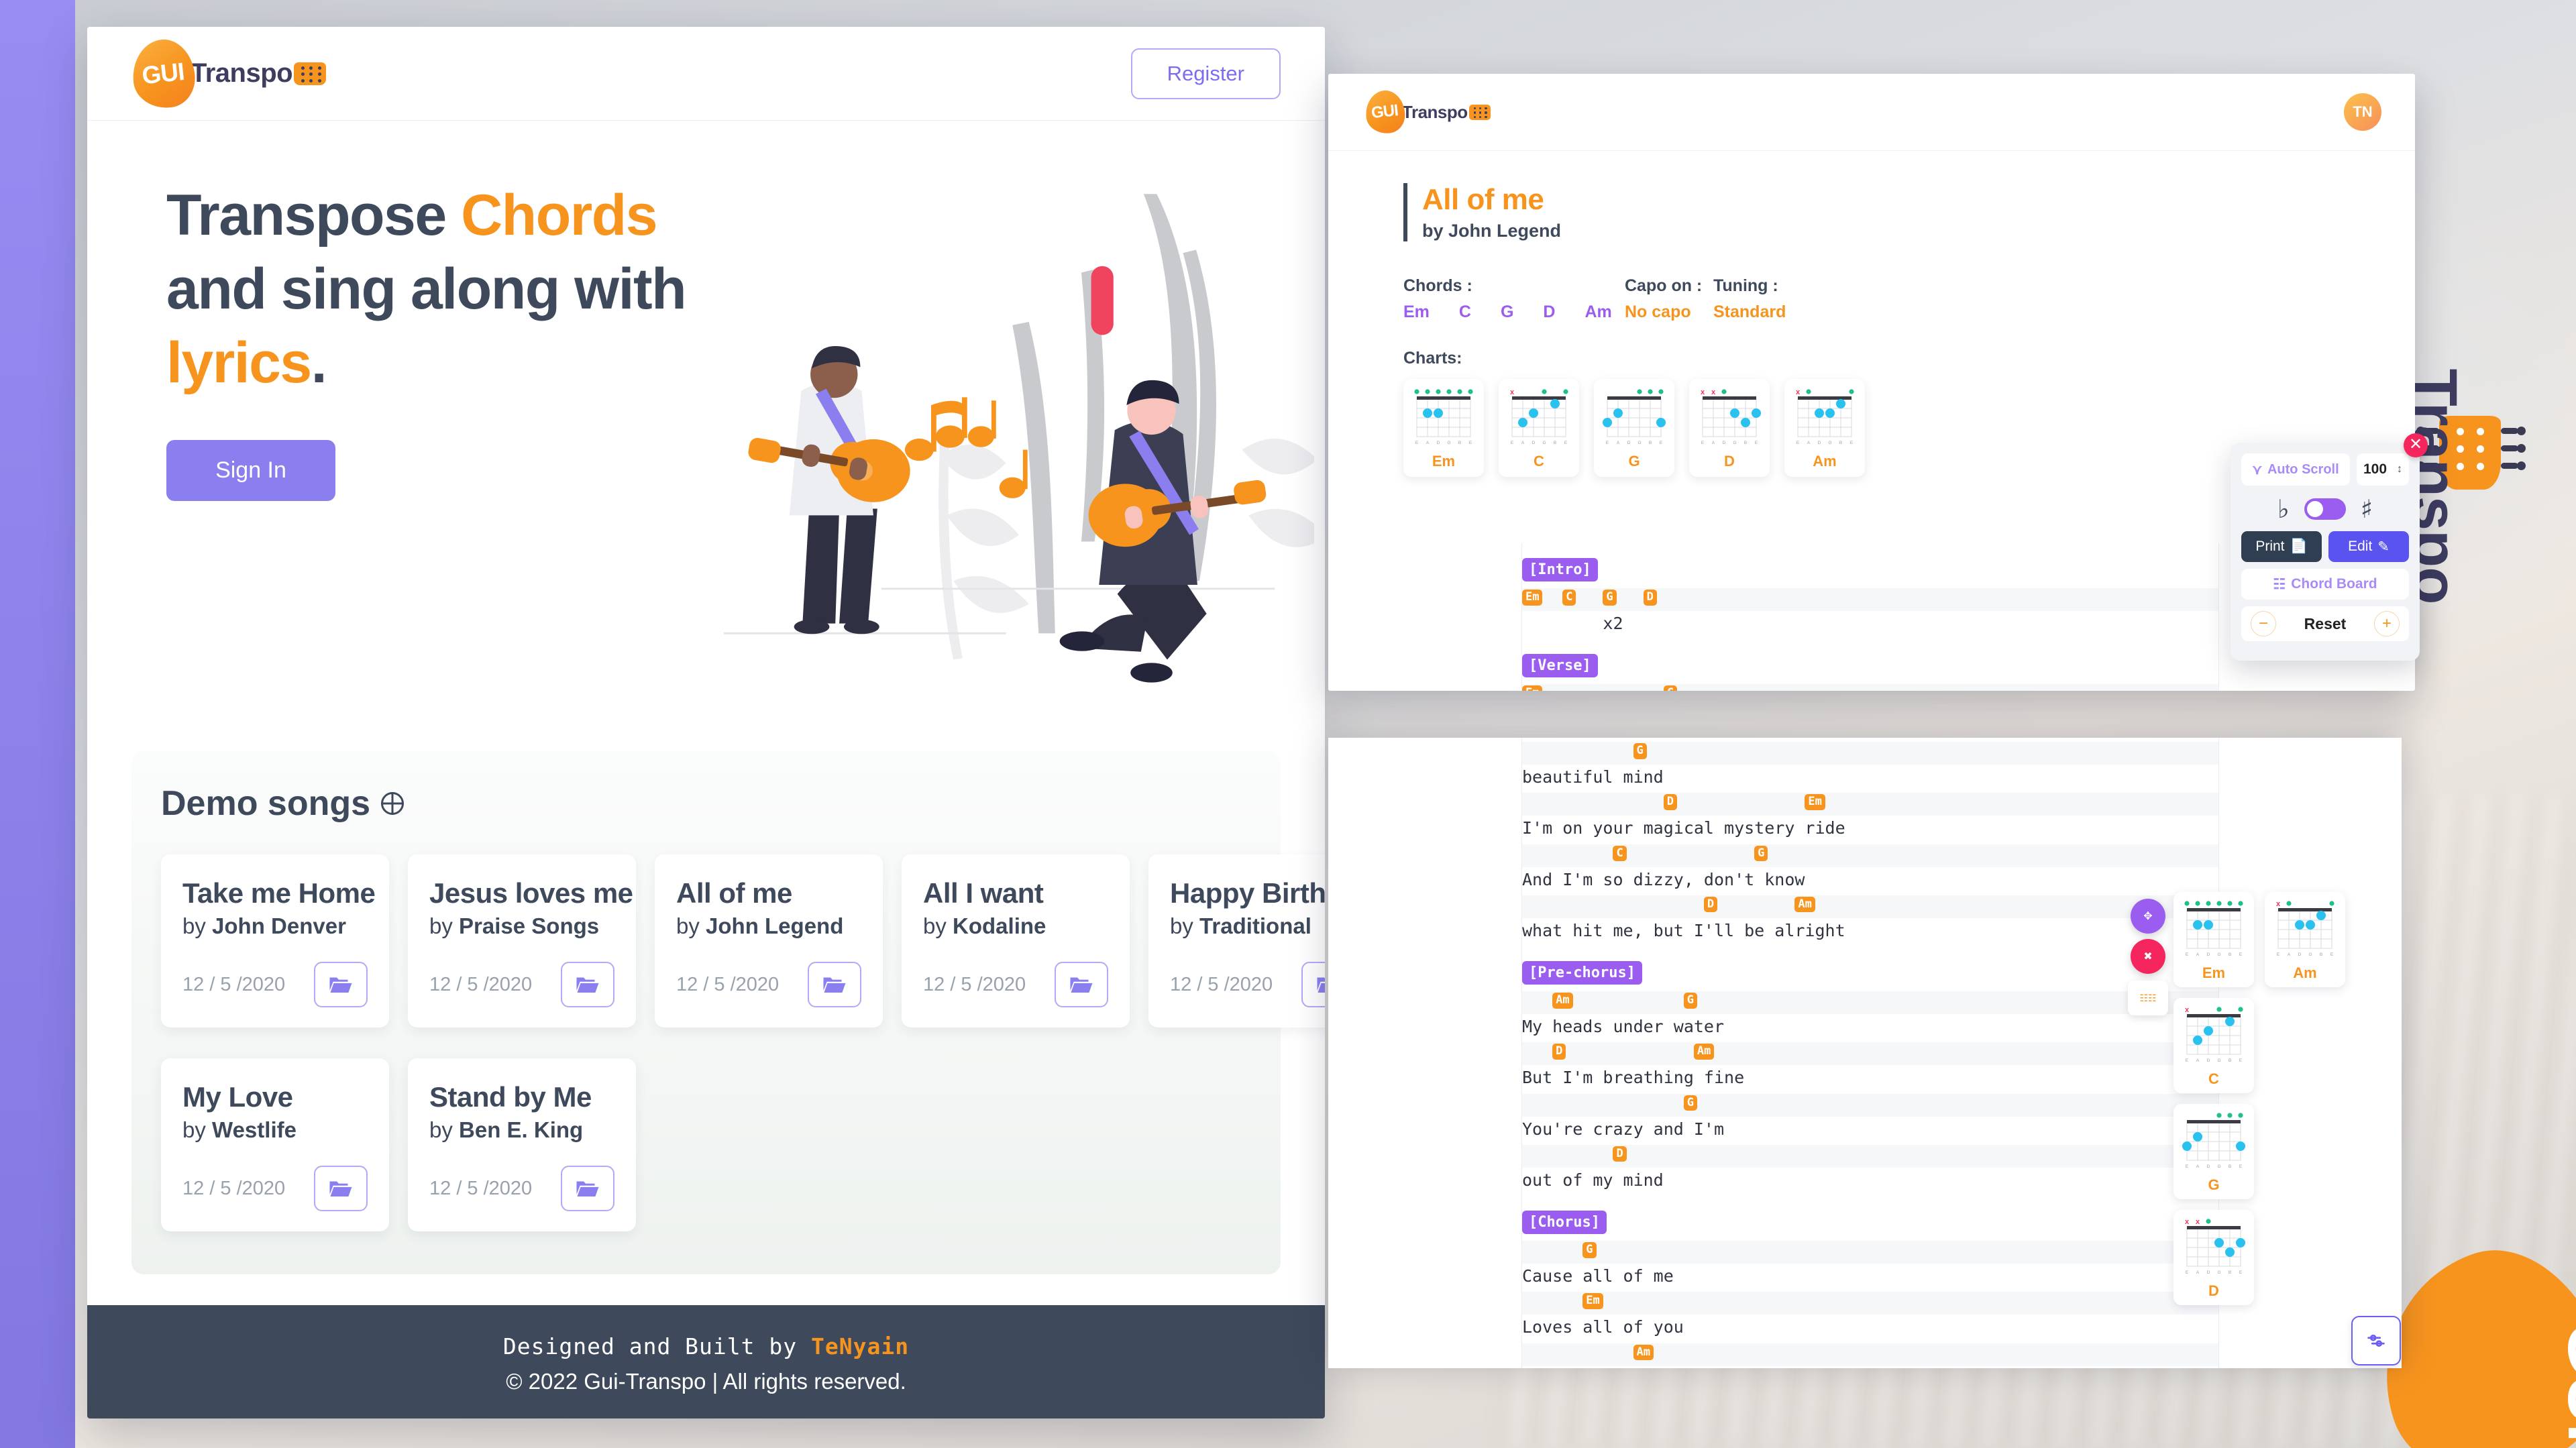 Image resolution: width=2576 pixels, height=1448 pixels. Describe the element at coordinates (2305, 928) in the screenshot. I see `chord-diagram-Am: x E A D G B E` at that location.